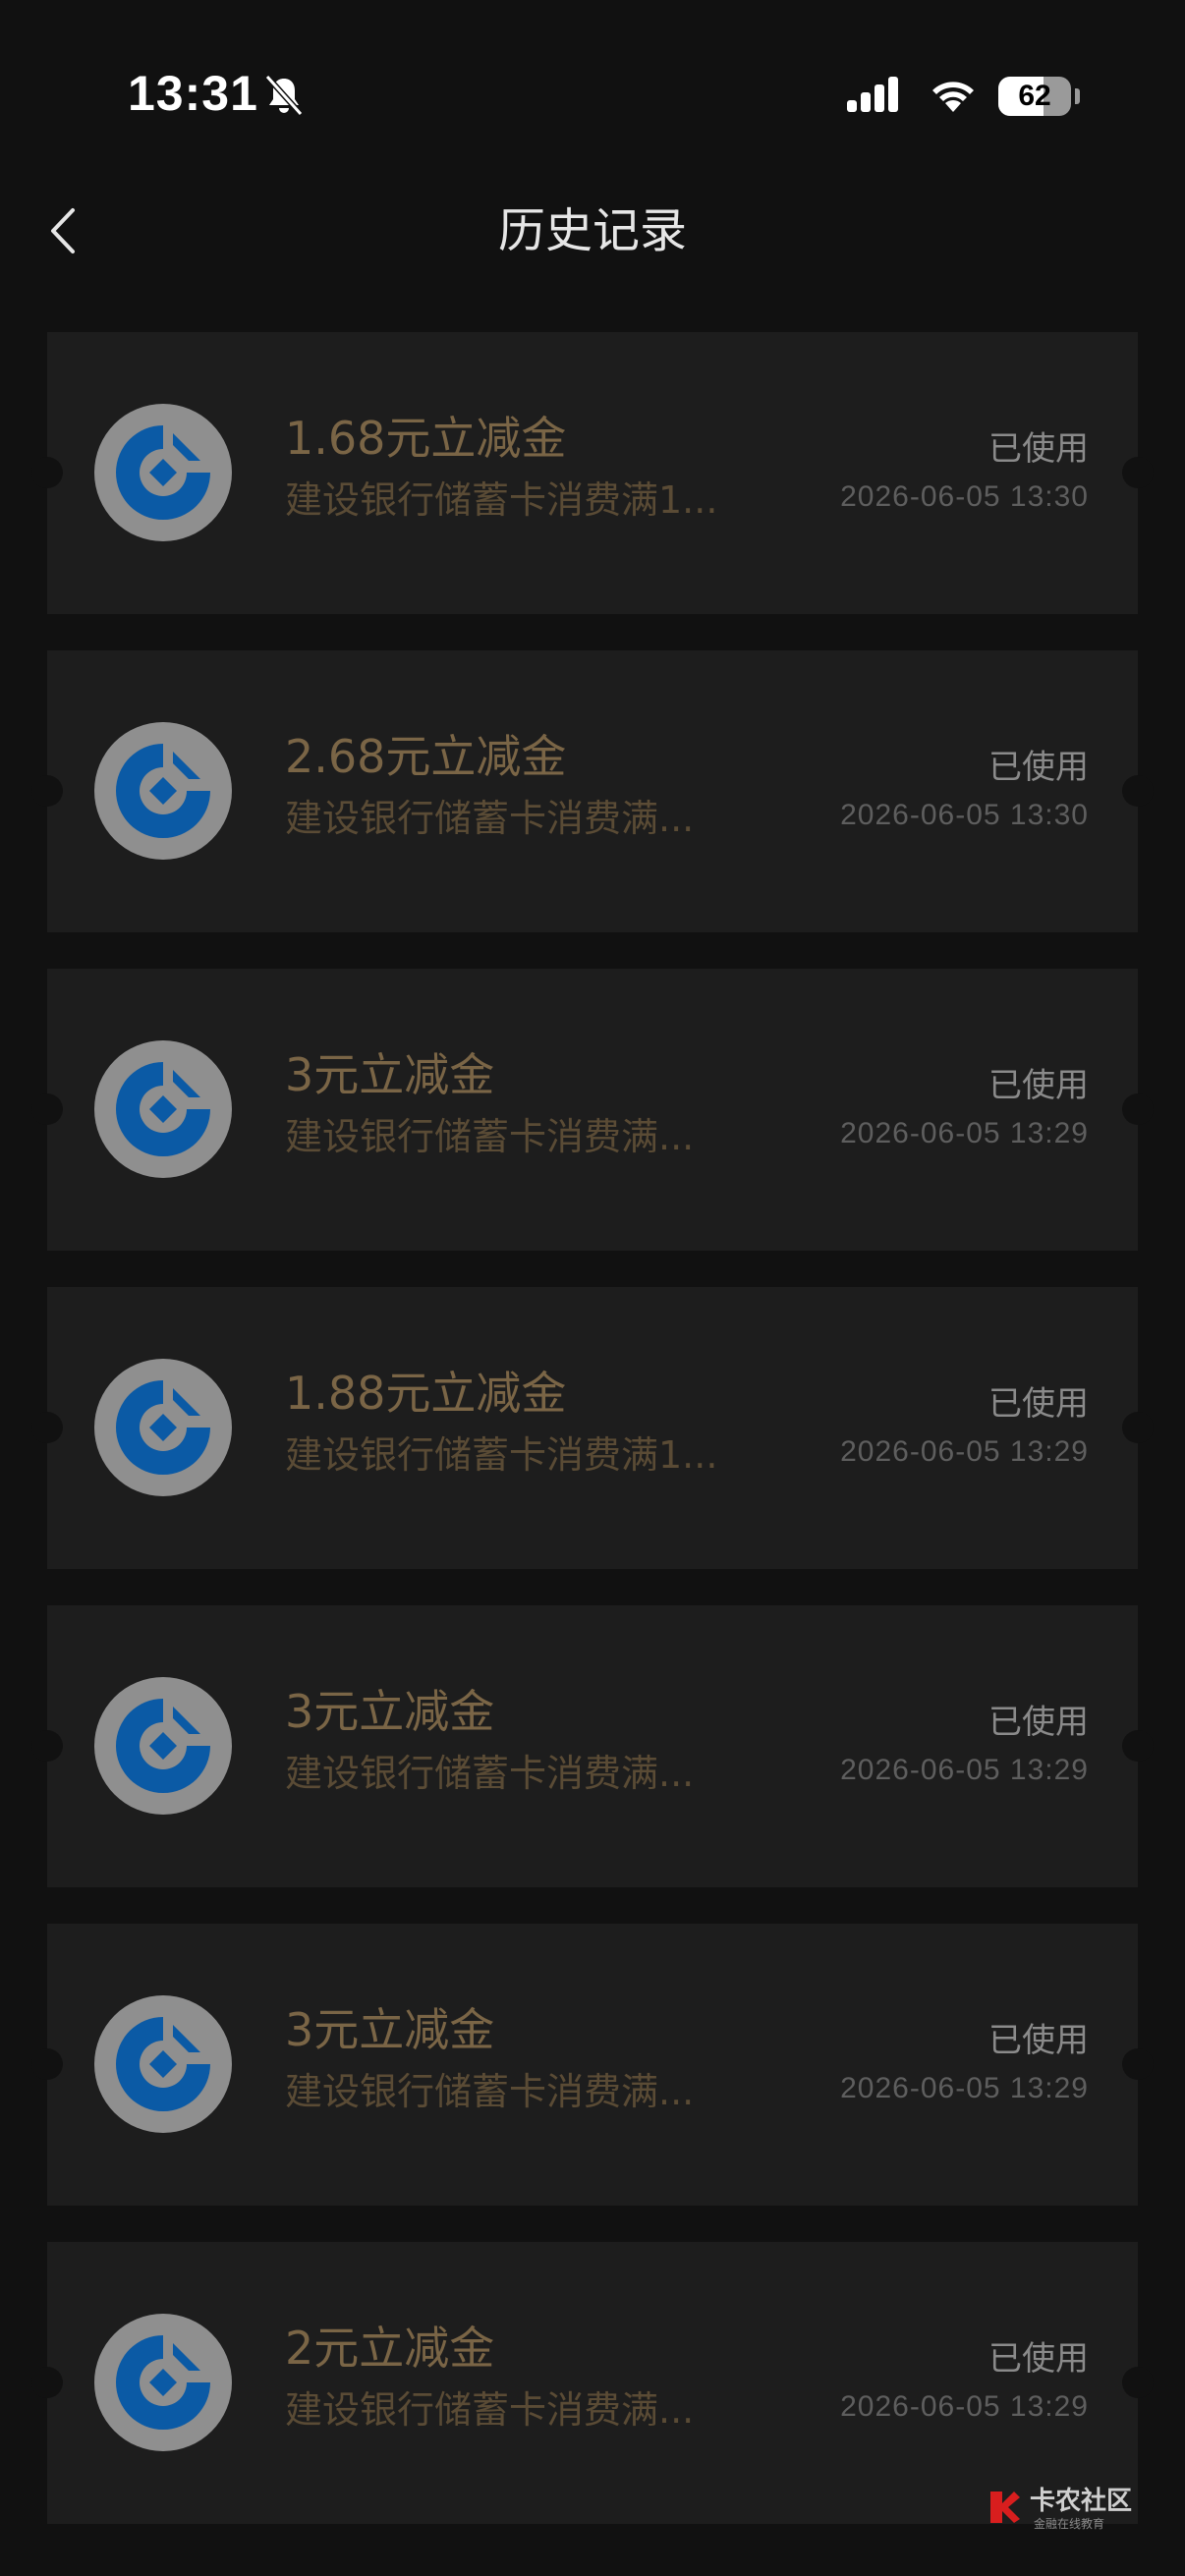  What do you see at coordinates (426, 756) in the screenshot?
I see `coupon-amount: 2.68元立减金` at bounding box center [426, 756].